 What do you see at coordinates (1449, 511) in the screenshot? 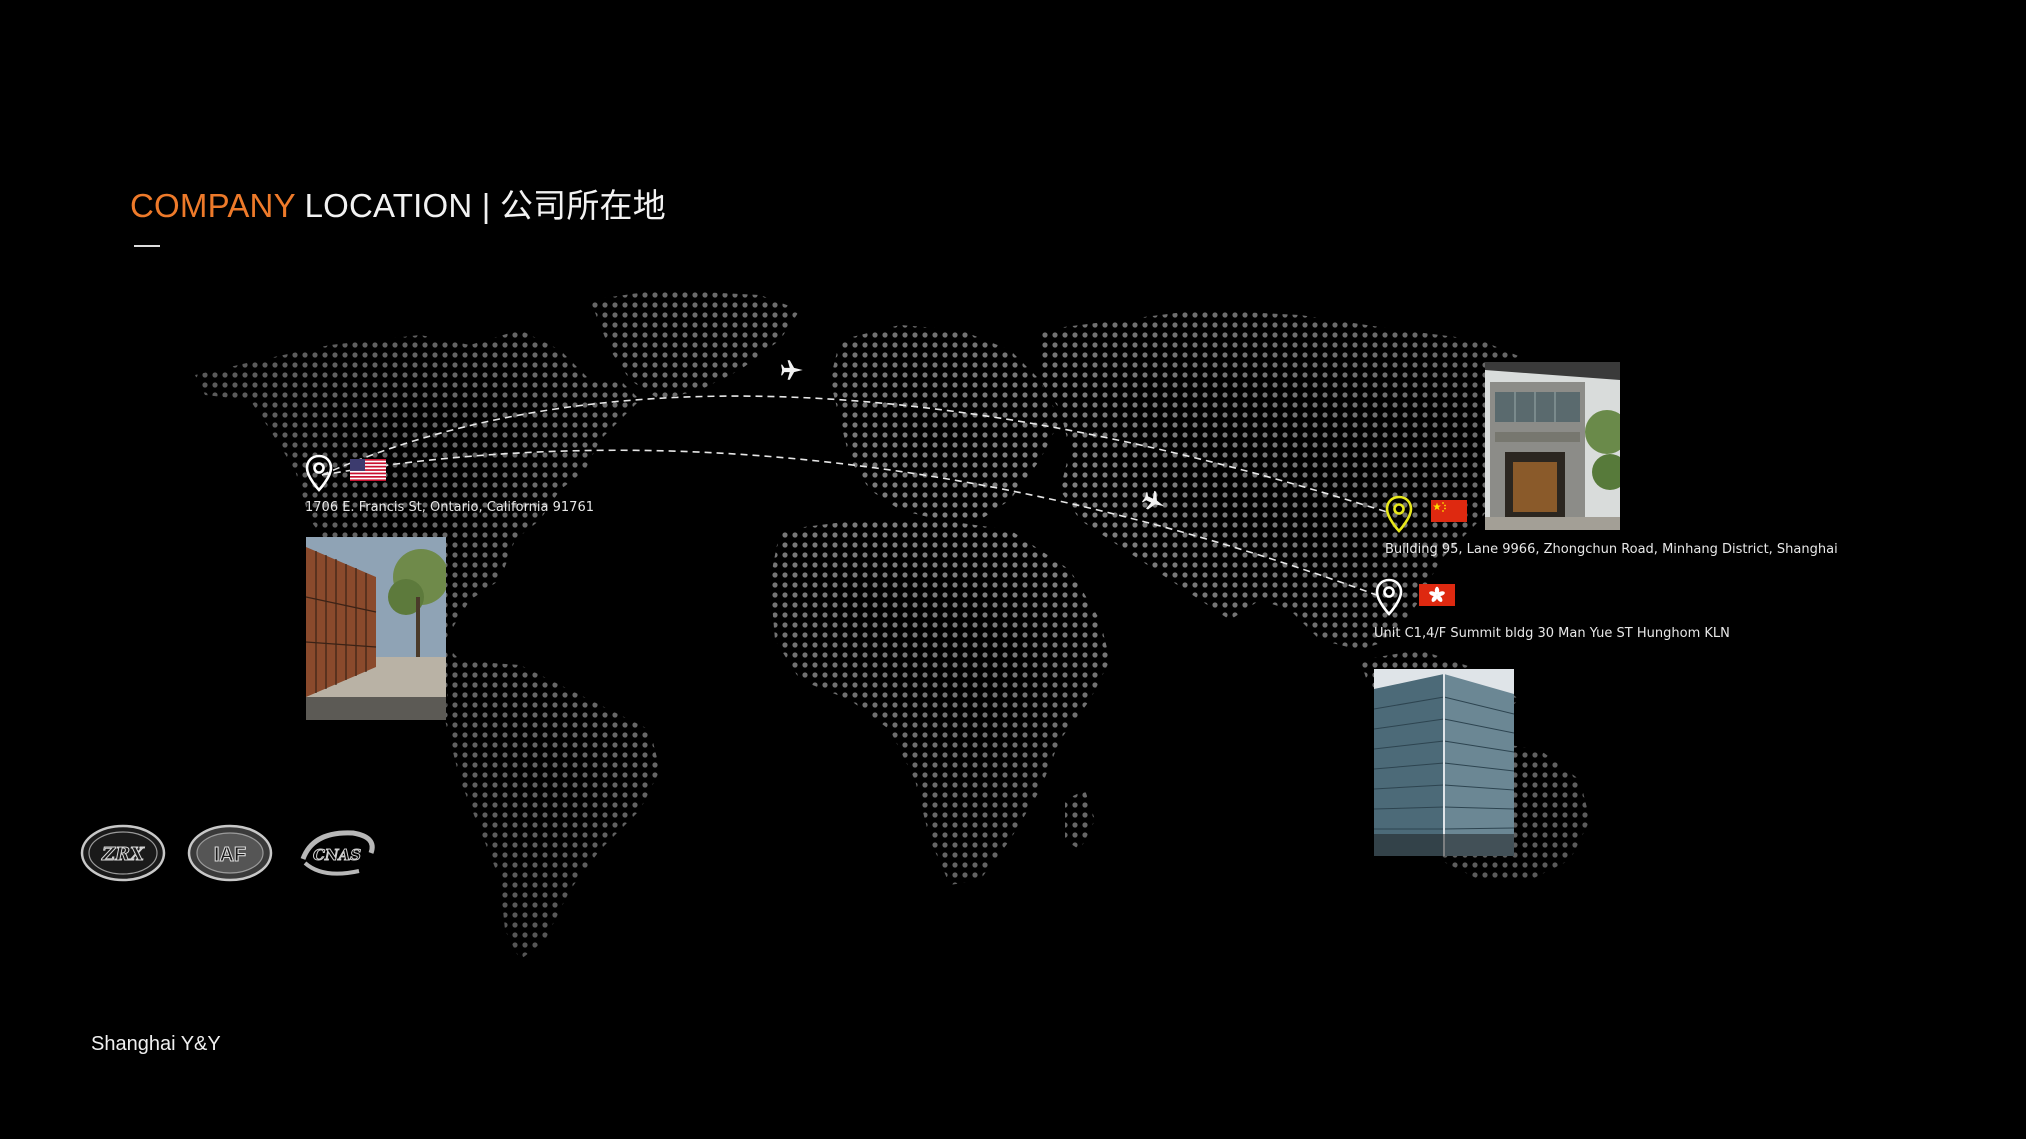
I see `china-flag-icon` at bounding box center [1449, 511].